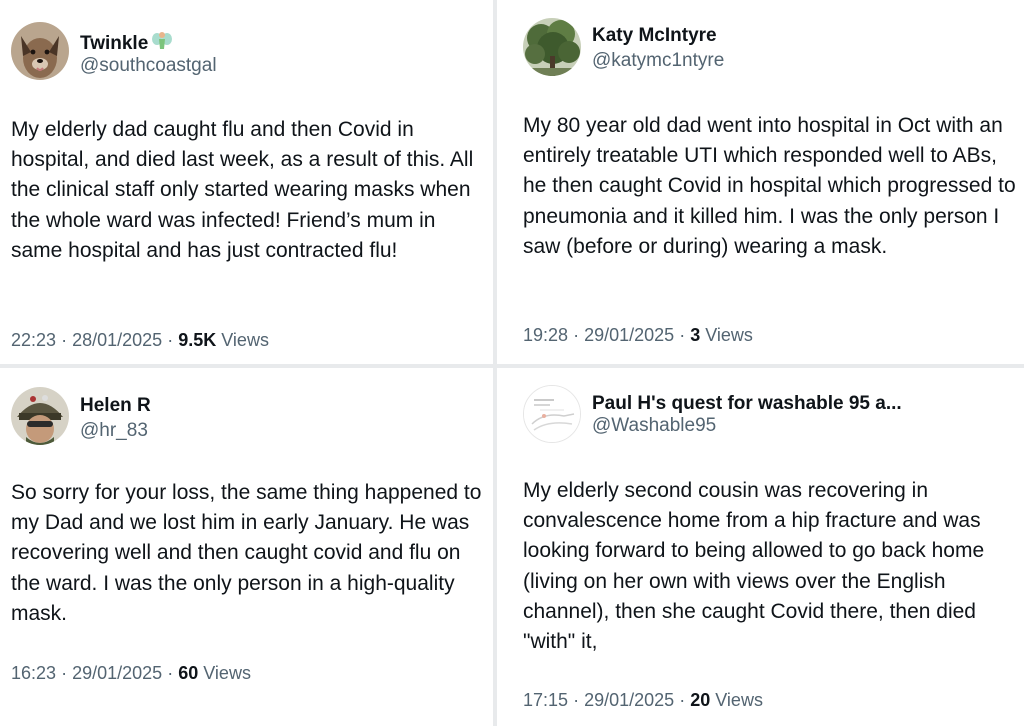 The image size is (1024, 726). What do you see at coordinates (40, 51) in the screenshot?
I see `dog-avatar` at bounding box center [40, 51].